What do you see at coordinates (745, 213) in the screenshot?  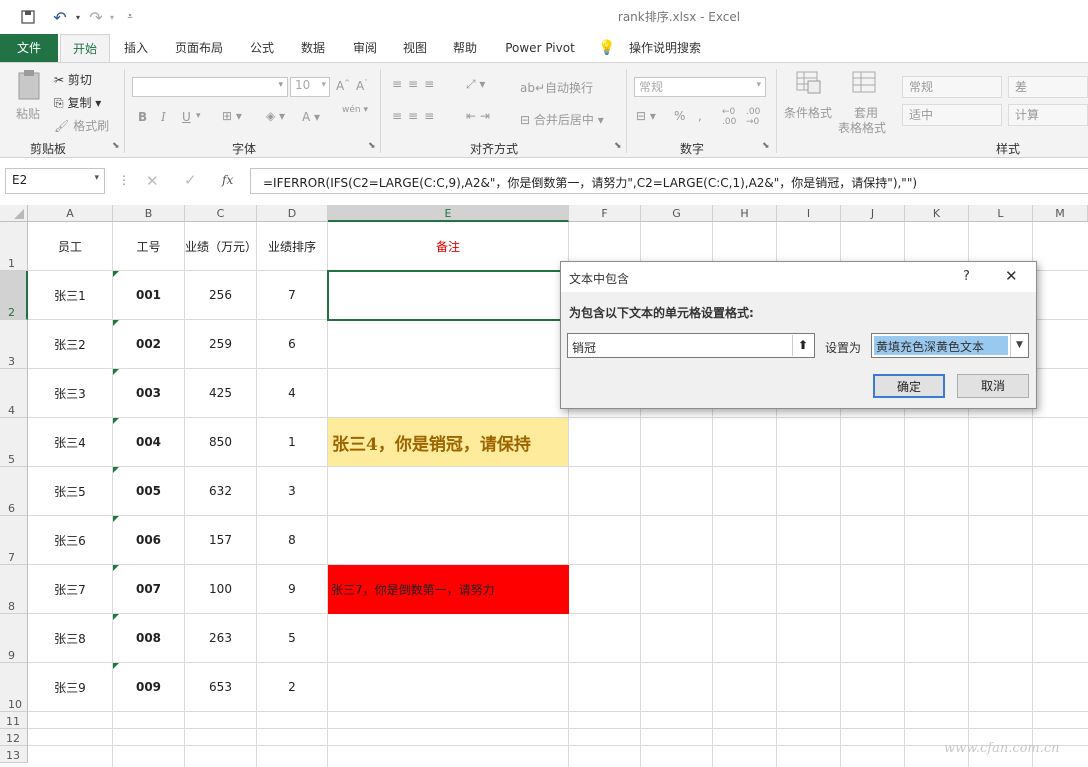 I see `column-header-h: H` at bounding box center [745, 213].